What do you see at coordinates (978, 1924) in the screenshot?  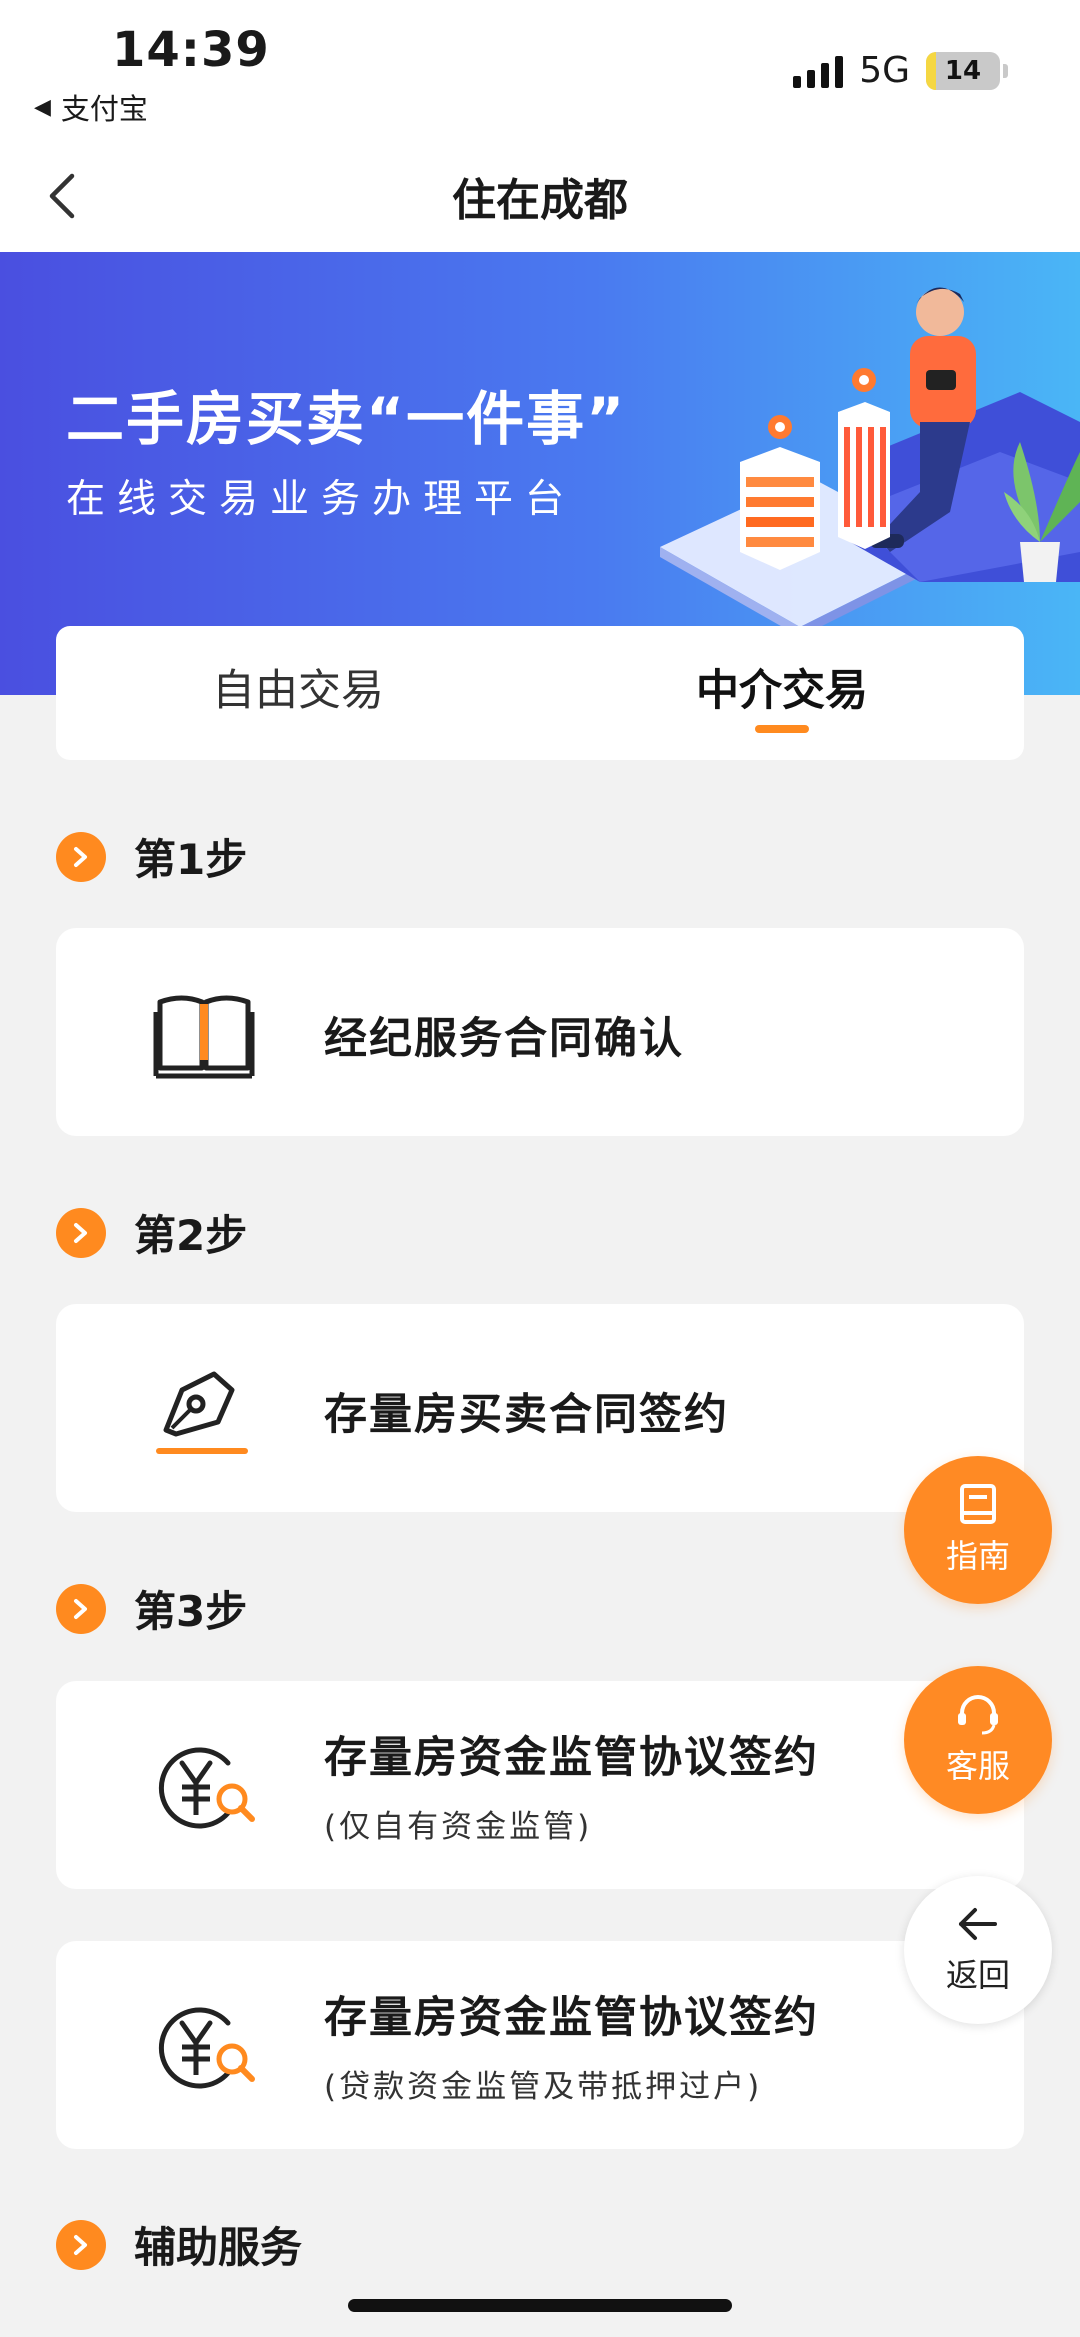 I see `arrow-left-icon` at bounding box center [978, 1924].